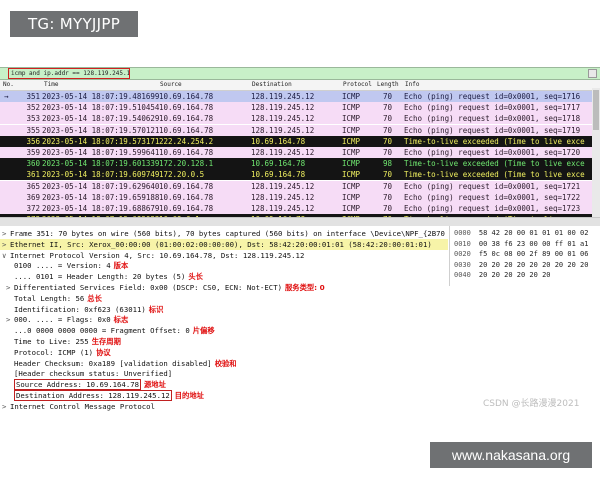 The width and height of the screenshot is (600, 480). Describe the element at coordinates (186, 141) in the screenshot. I see `packet-src-cell: 222.24.254.2` at that location.